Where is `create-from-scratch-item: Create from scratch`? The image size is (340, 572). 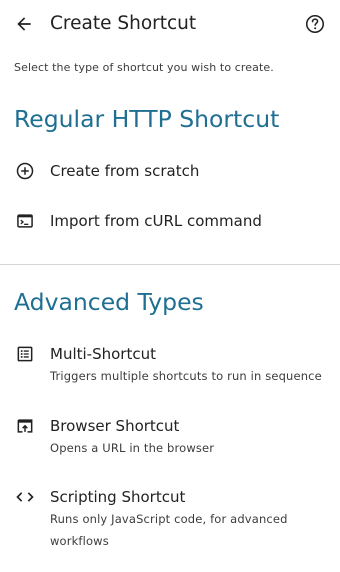 create-from-scratch-item: Create from scratch is located at coordinates (170, 172).